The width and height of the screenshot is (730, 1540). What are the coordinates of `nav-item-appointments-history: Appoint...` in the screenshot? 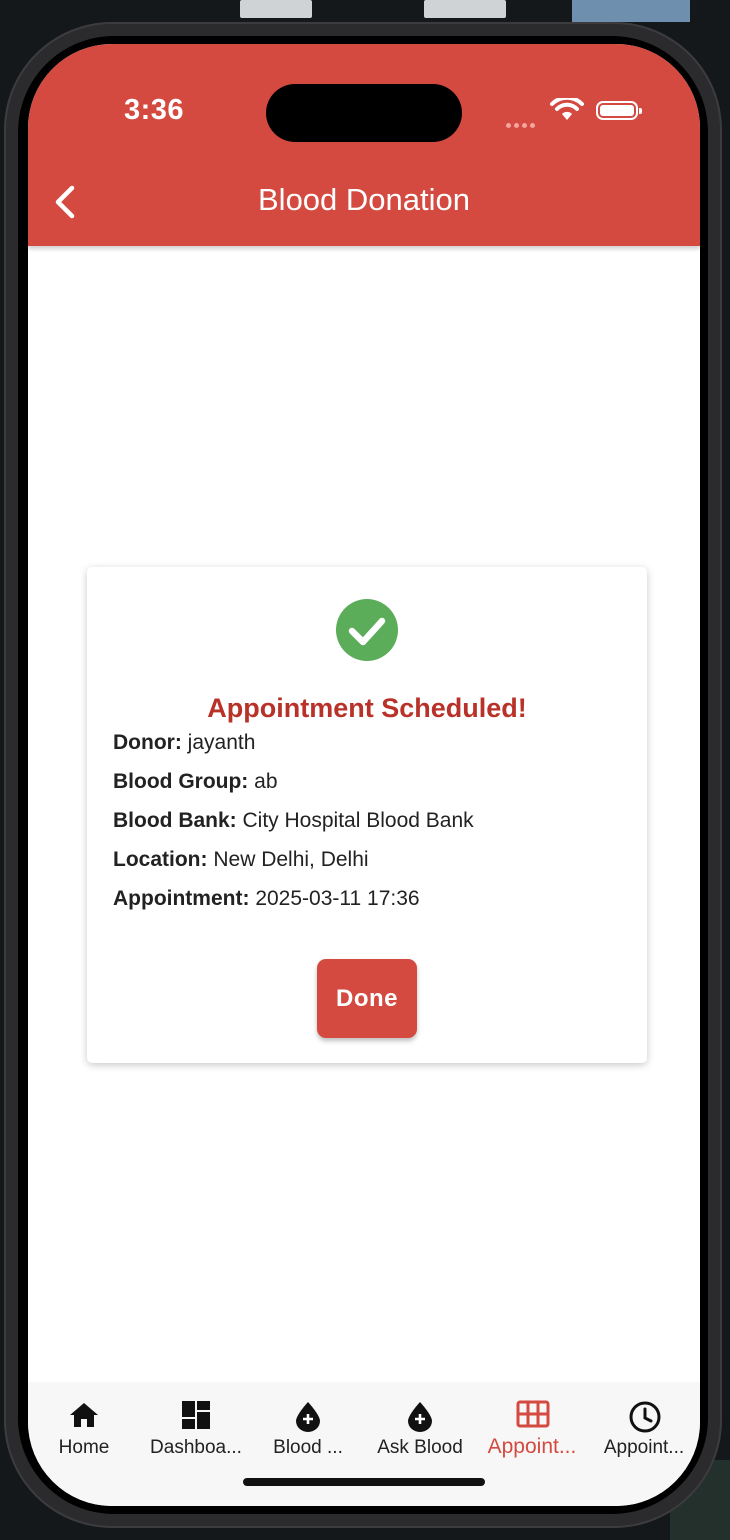 It's located at (644, 1427).